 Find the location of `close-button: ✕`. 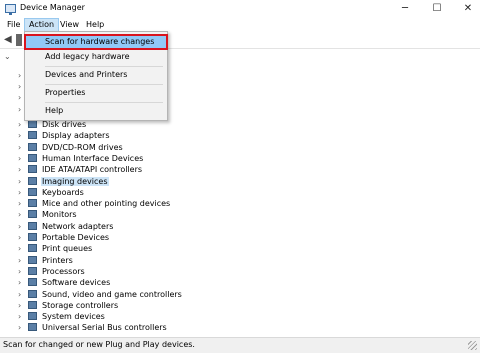

close-button: ✕ is located at coordinates (468, 9).